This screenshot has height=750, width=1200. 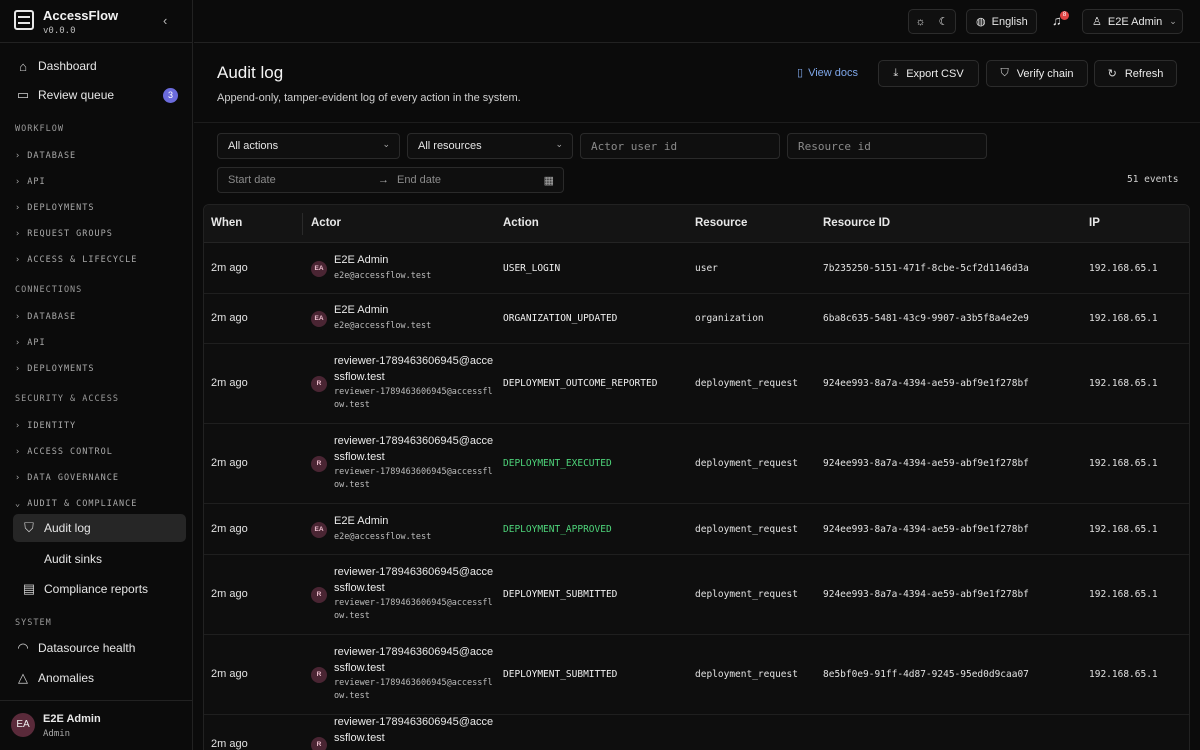 What do you see at coordinates (1144, 73) in the screenshot?
I see `refresh-label: Refresh` at bounding box center [1144, 73].